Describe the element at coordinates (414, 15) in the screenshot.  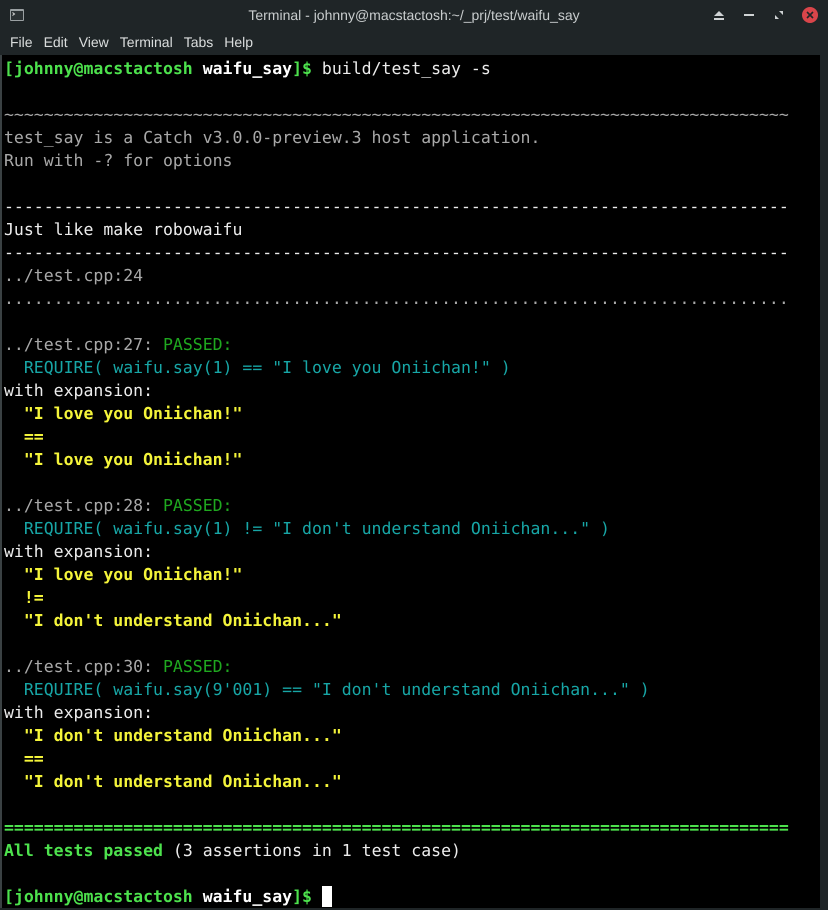
I see `window-title: Terminal - johnny@macstactosh:~/_prj/test/waifu_say` at that location.